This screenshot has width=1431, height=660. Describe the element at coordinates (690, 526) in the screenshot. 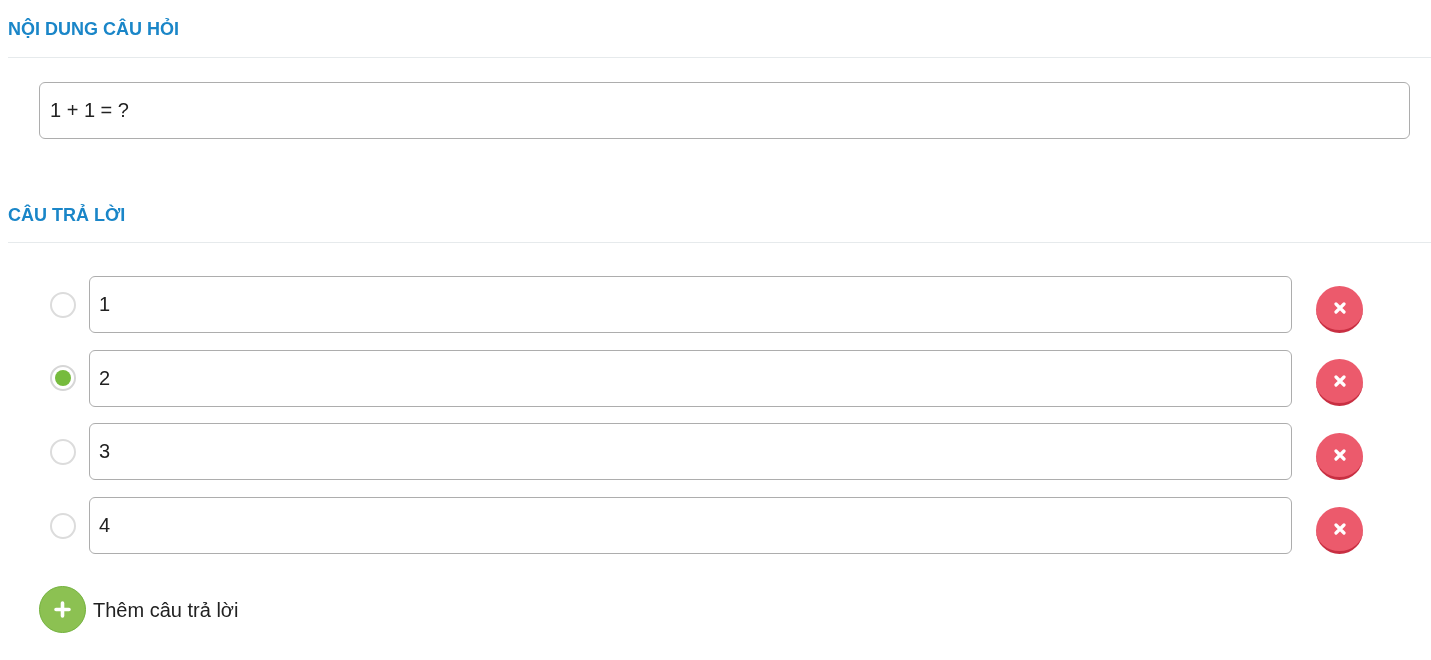

I see `answer-field: 4` at that location.